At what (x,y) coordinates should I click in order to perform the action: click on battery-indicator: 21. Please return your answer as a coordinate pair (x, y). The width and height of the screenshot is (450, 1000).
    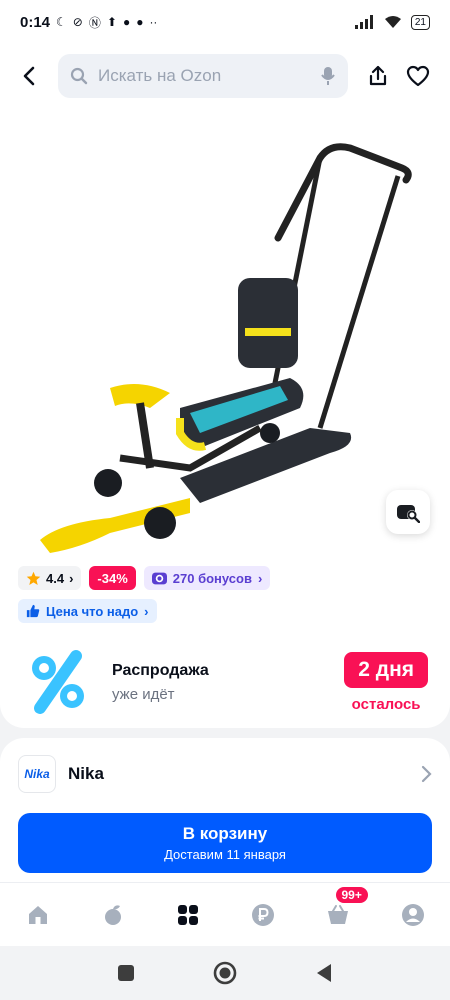
    Looking at the image, I should click on (420, 22).